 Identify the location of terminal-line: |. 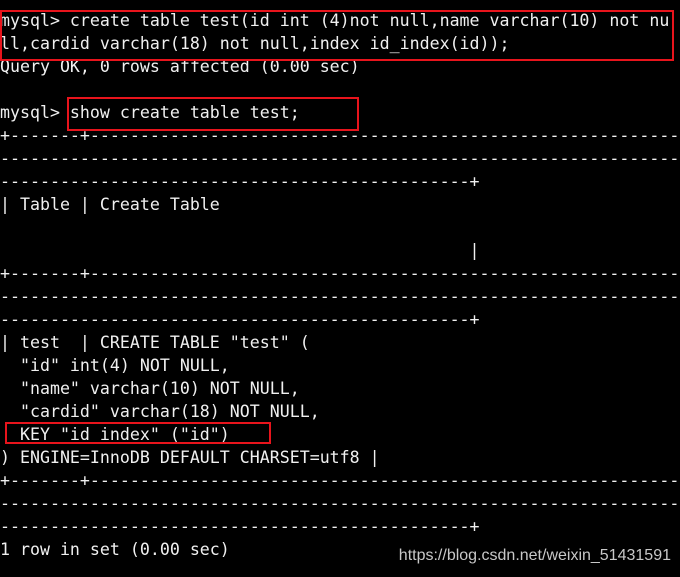
(240, 250).